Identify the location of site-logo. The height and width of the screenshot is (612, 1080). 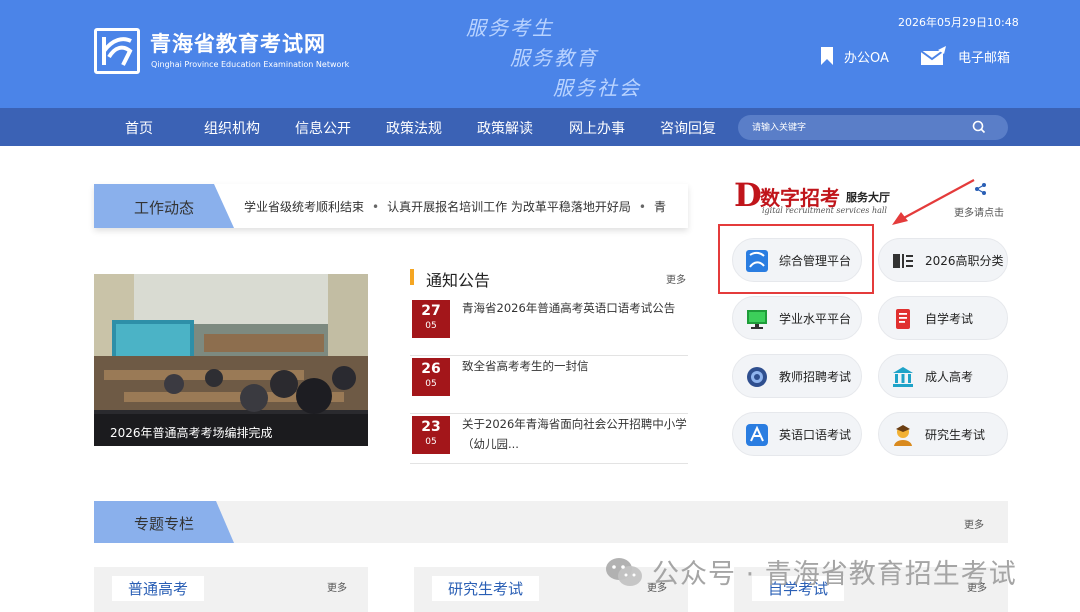
(117, 51).